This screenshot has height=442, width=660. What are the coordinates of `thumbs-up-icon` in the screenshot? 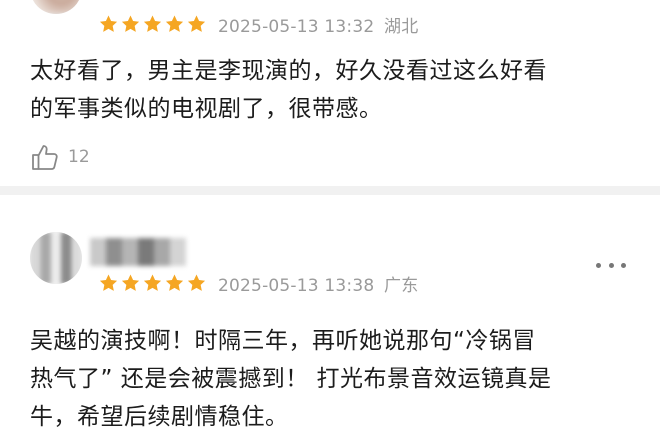 It's located at (45, 157).